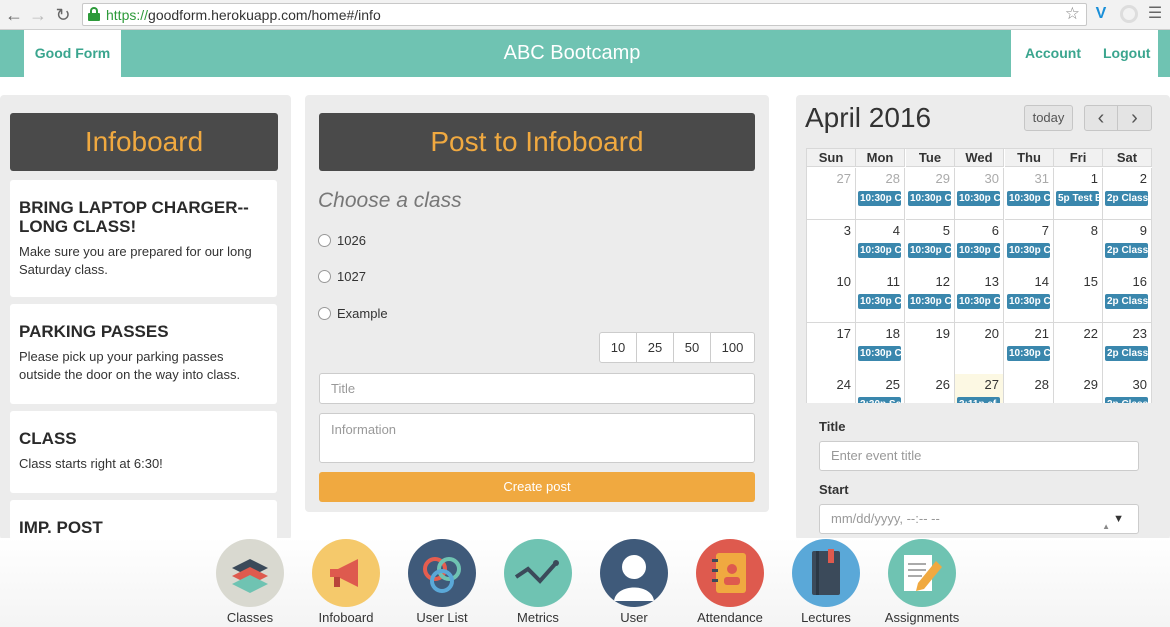 The width and height of the screenshot is (1170, 627). I want to click on calendar-day: 23 2p Class, so click(1127, 349).